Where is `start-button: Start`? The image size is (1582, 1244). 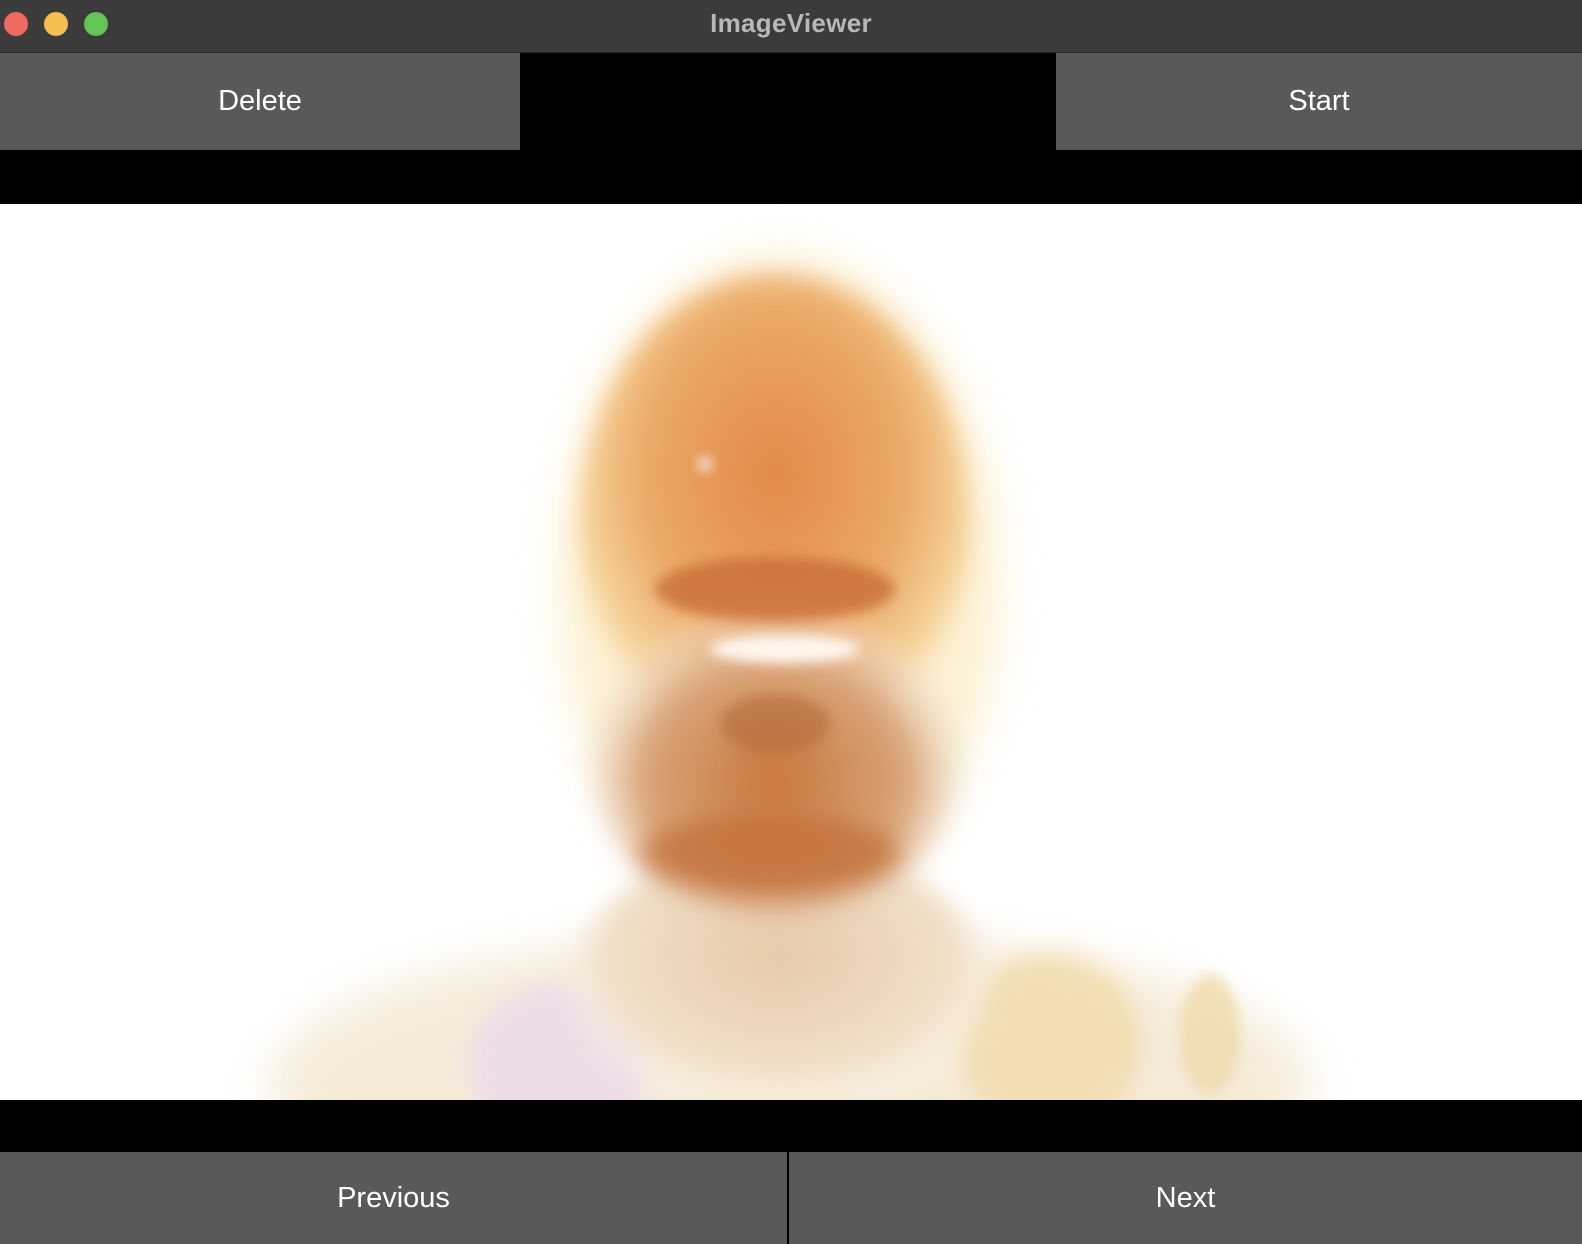
start-button: Start is located at coordinates (1319, 101).